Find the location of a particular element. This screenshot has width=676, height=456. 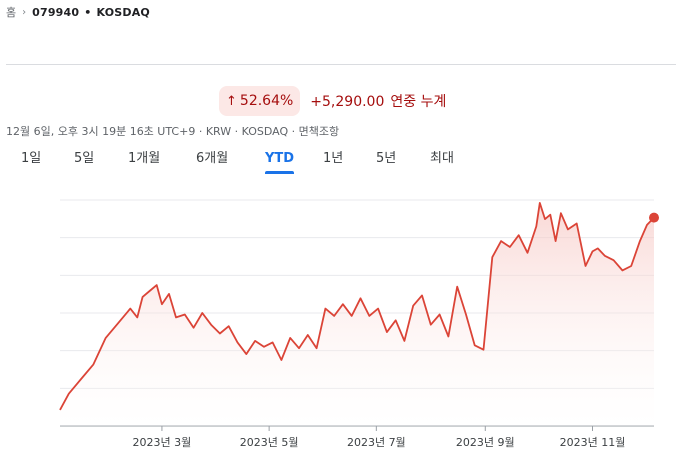

percent-change-value: 52.64% is located at coordinates (266, 101).